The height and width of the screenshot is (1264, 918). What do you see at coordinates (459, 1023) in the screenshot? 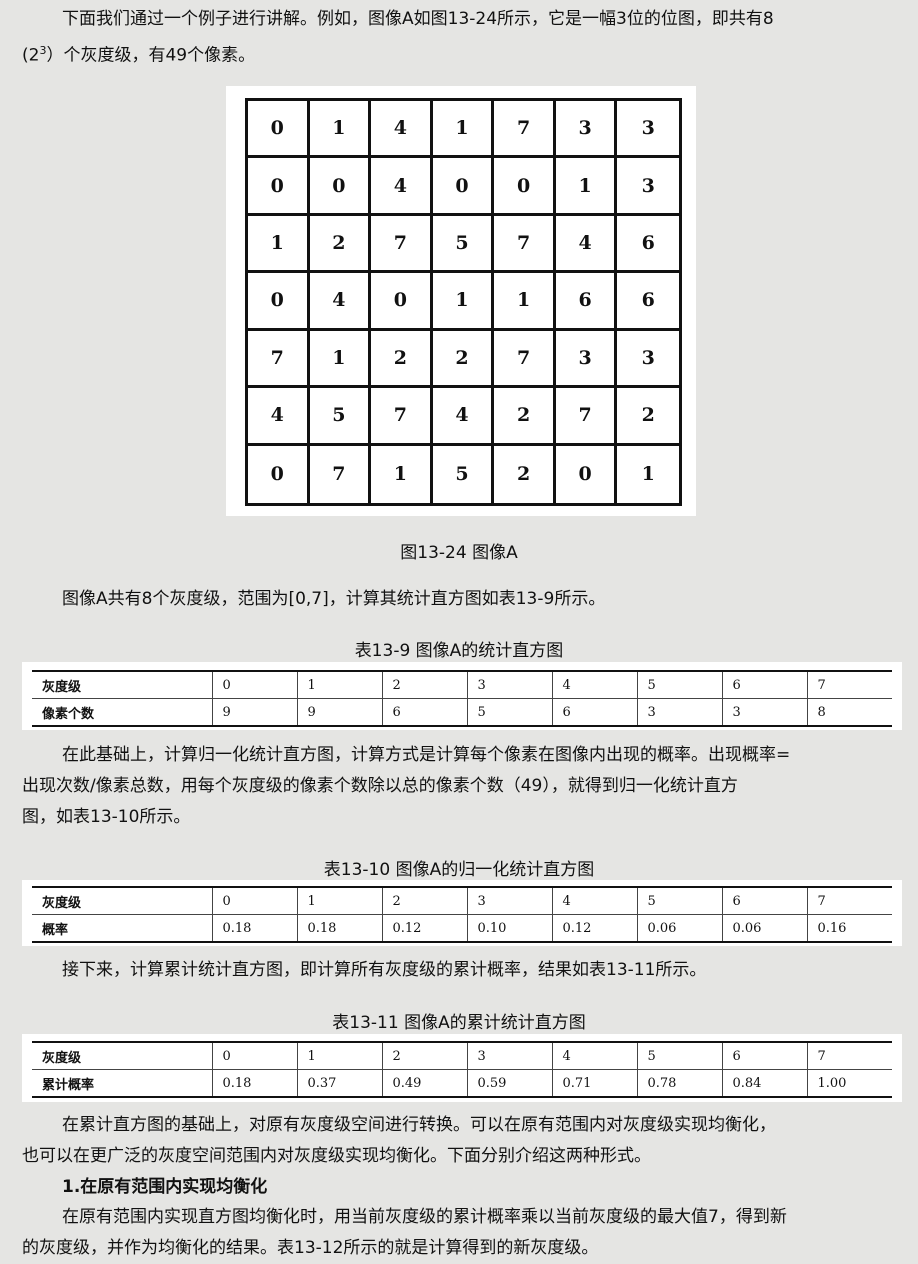
I see `table3-title: 表13-11 图像A的累计统计直方图` at bounding box center [459, 1023].